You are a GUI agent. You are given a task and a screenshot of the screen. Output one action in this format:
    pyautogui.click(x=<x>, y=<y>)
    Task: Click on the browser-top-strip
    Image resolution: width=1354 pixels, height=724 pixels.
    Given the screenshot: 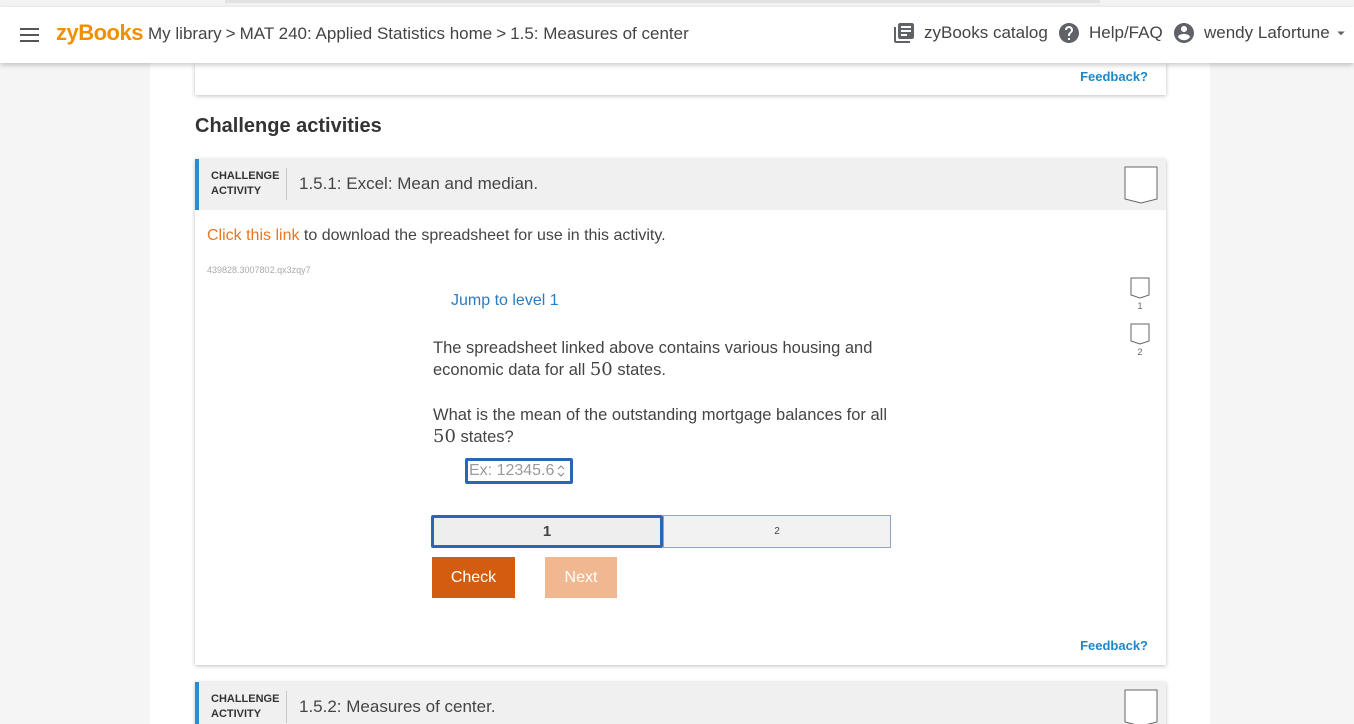 What is the action you would take?
    pyautogui.click(x=677, y=3)
    